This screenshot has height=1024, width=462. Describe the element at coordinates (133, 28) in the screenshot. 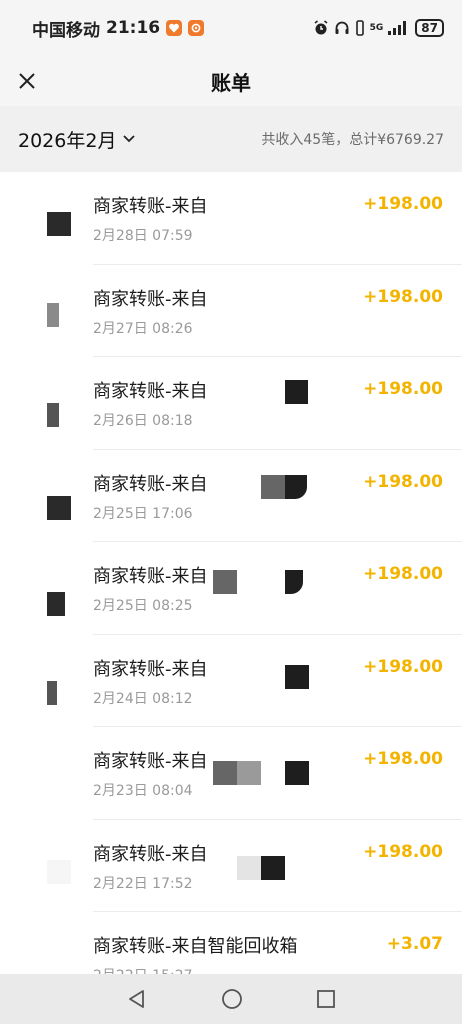

I see `clock: 21:16` at that location.